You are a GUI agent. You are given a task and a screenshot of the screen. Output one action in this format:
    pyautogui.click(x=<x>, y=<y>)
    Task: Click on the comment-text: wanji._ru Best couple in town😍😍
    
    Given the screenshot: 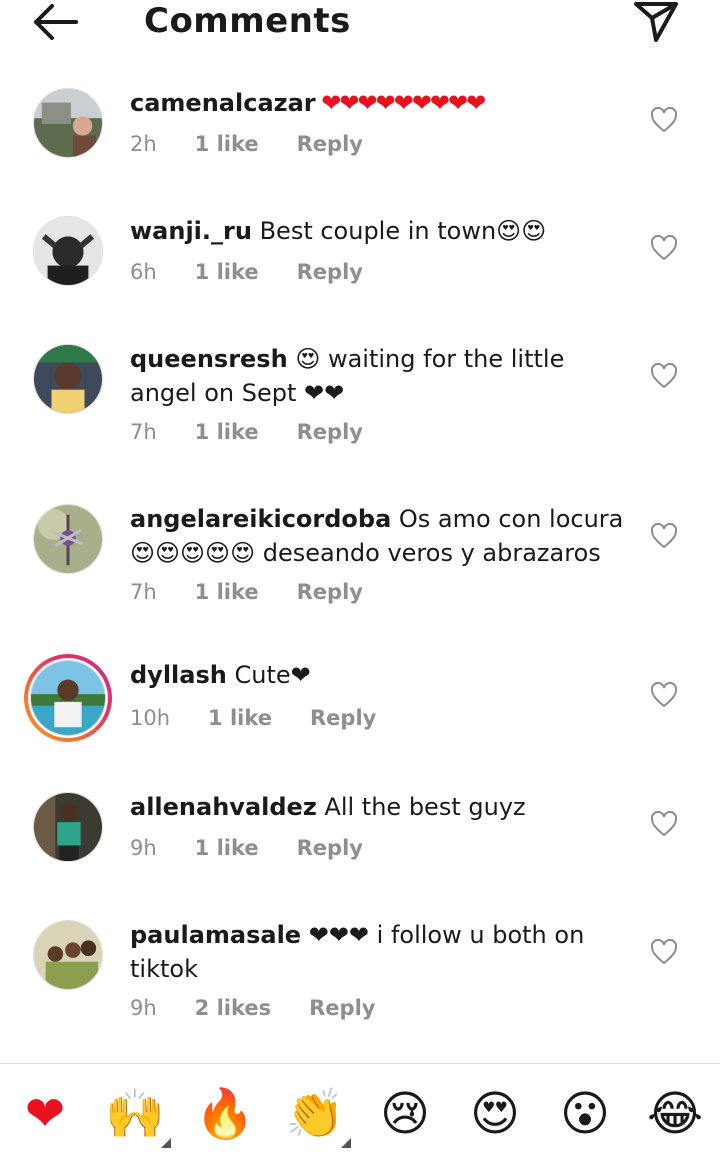 What is the action you would take?
    pyautogui.click(x=380, y=231)
    